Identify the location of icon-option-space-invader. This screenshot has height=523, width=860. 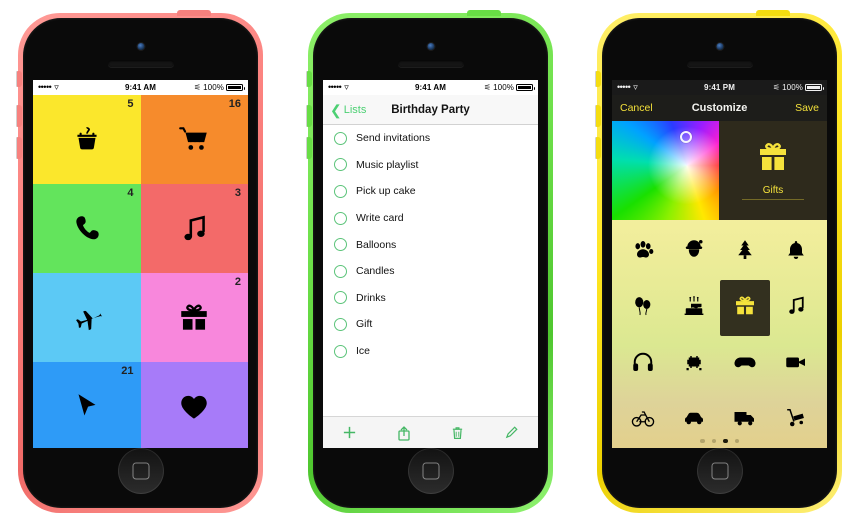
(694, 364).